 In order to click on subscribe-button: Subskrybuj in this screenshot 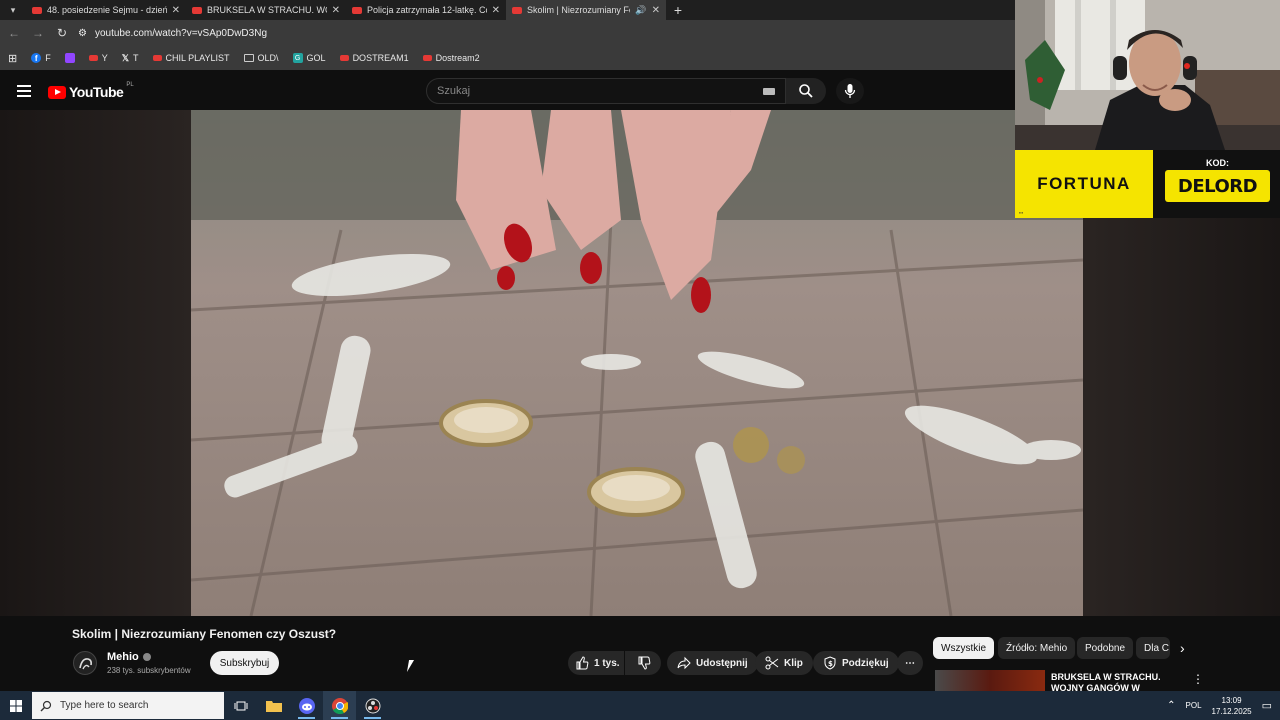, I will do `click(244, 663)`.